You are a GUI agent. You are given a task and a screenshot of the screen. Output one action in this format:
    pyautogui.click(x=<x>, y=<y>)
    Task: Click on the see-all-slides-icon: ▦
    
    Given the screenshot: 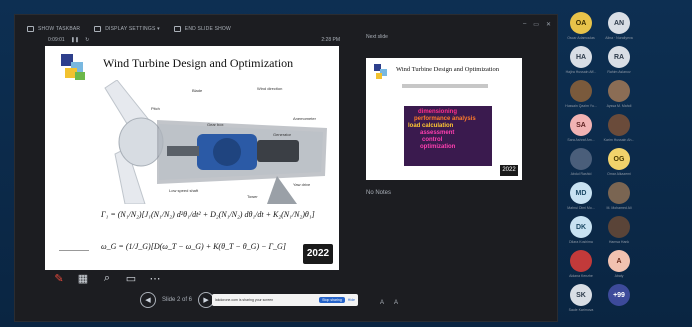 What is the action you would take?
    pyautogui.click(x=83, y=278)
    